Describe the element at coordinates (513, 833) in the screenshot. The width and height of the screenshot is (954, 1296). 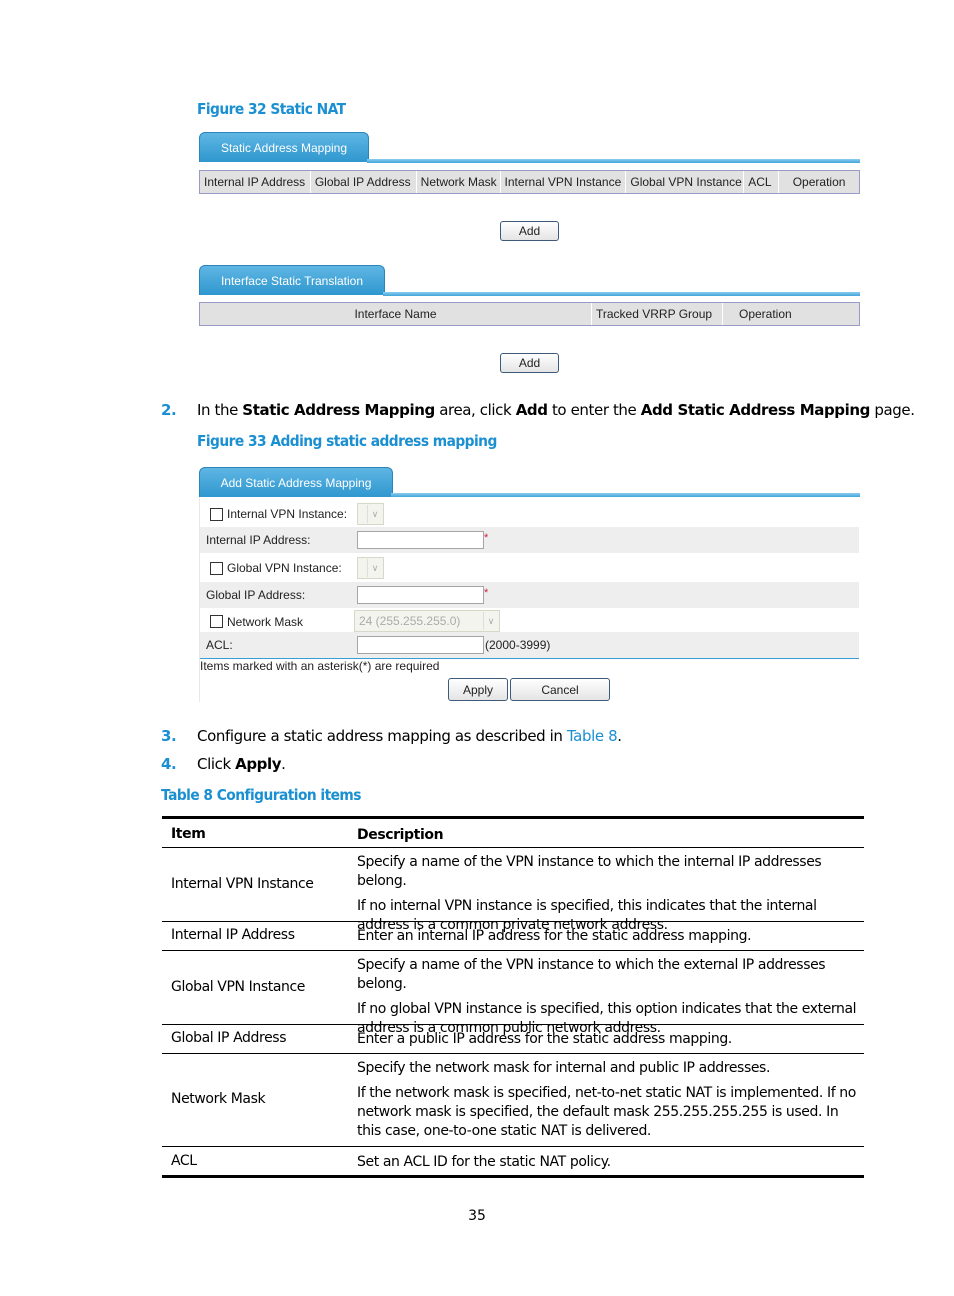
I see `table-header-row: Item Description` at that location.